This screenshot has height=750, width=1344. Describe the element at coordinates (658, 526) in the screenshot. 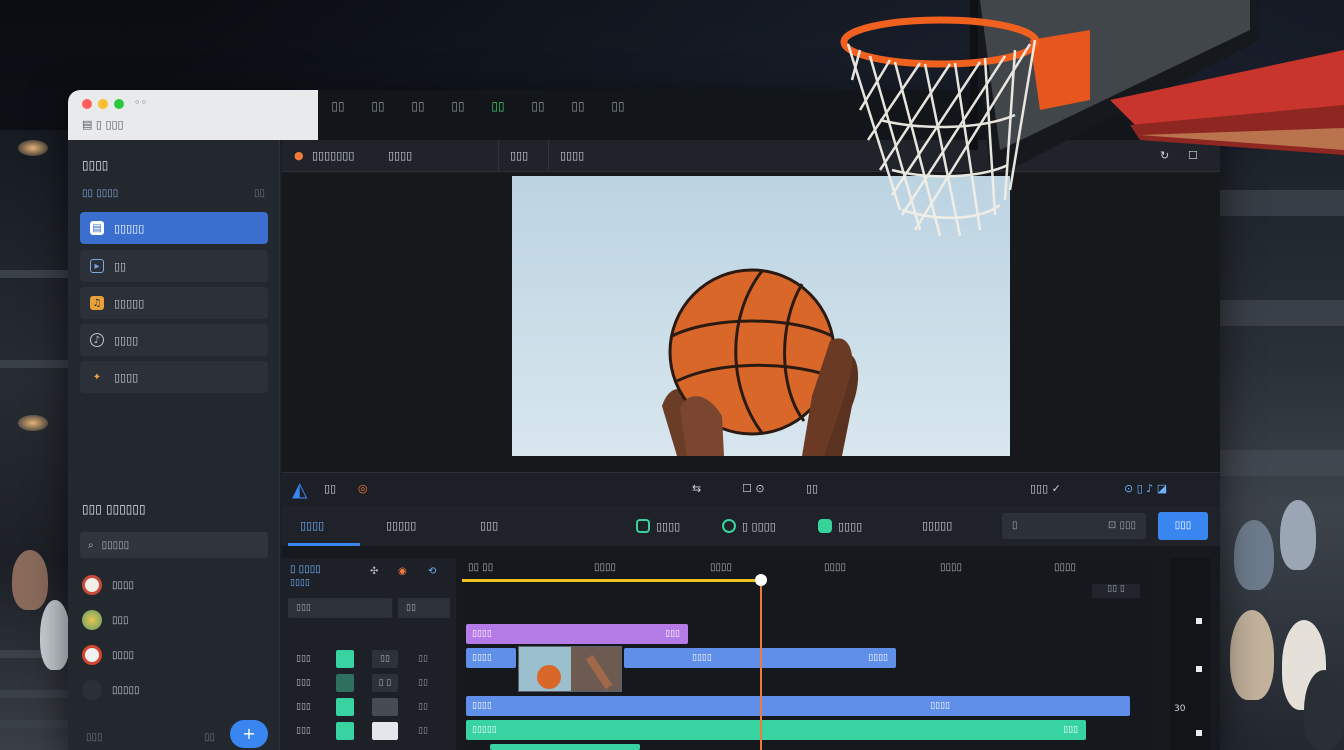

I see `tool-0: ▯▯▯▯` at that location.